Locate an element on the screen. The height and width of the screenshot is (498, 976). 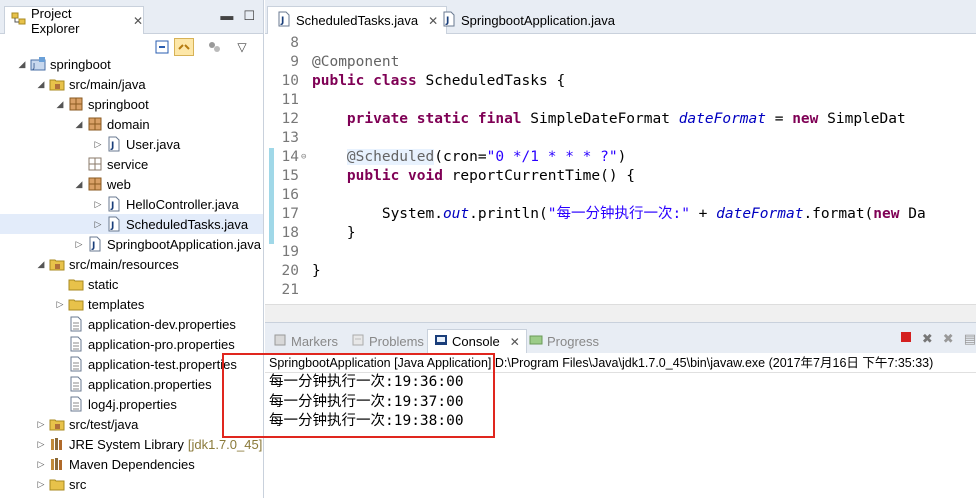
code-token: new is located at coordinates (805, 119).